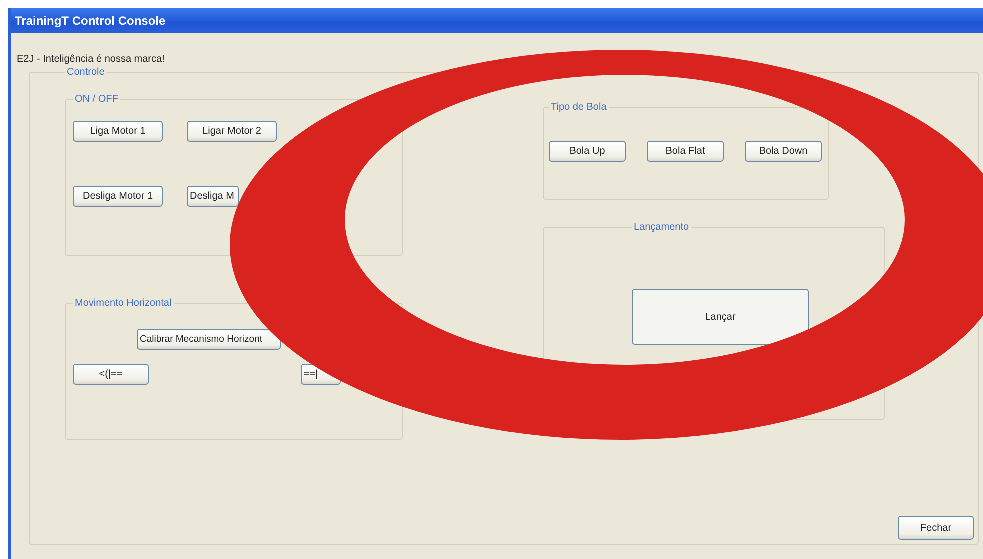 This screenshot has height=559, width=983. What do you see at coordinates (209, 339) in the screenshot?
I see `calibrate-button: Calibrar Mecanismo Horizont` at bounding box center [209, 339].